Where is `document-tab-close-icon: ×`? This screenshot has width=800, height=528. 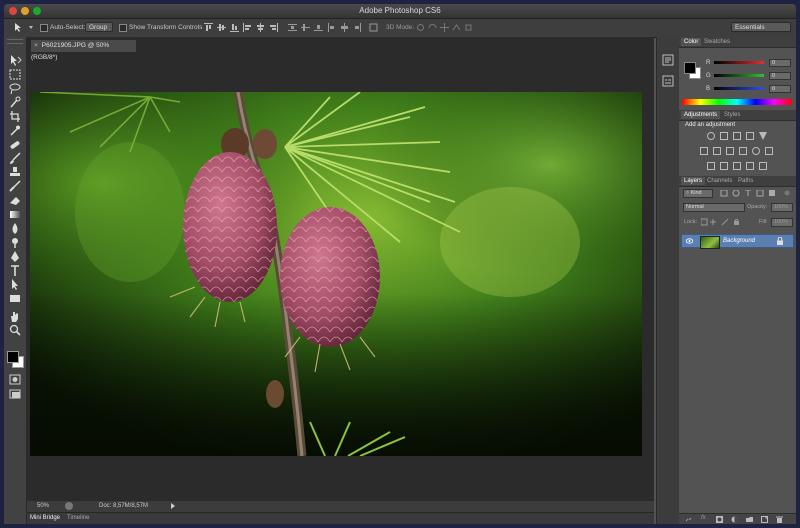
document-tab-close-icon: × is located at coordinates (36, 45).